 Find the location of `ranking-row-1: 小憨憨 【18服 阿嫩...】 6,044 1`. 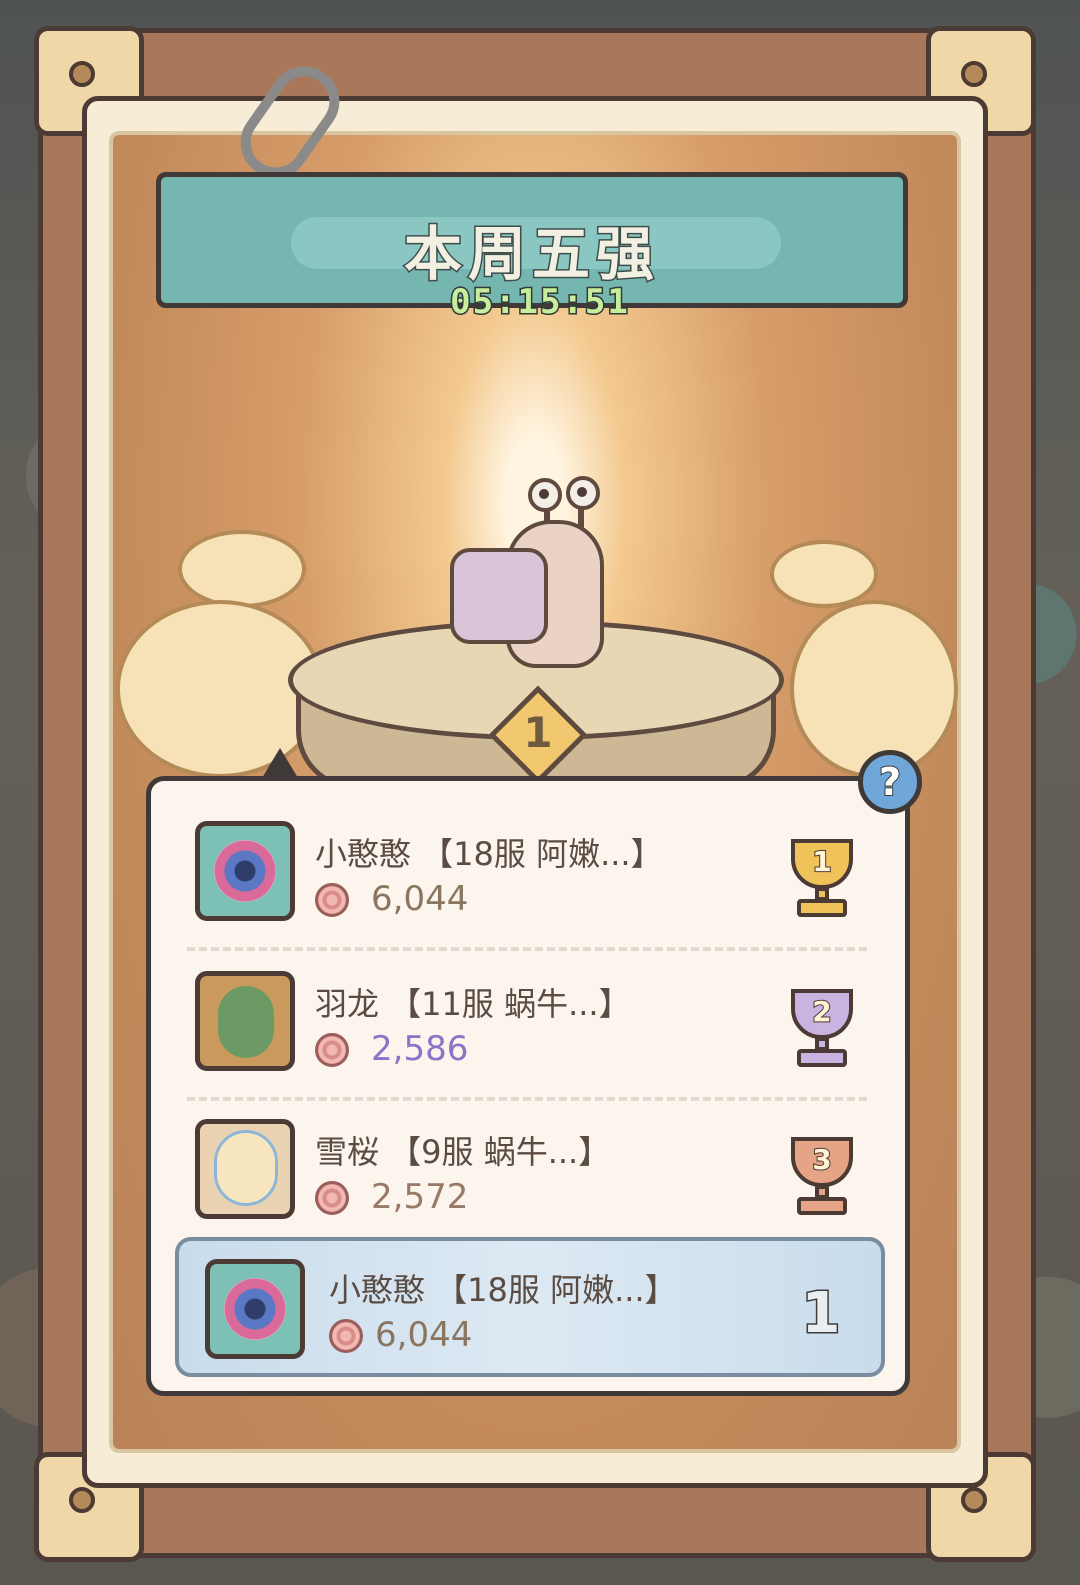

ranking-row-1: 小憨憨 【18服 阿嫩...】 6,044 1 is located at coordinates (533, 851).